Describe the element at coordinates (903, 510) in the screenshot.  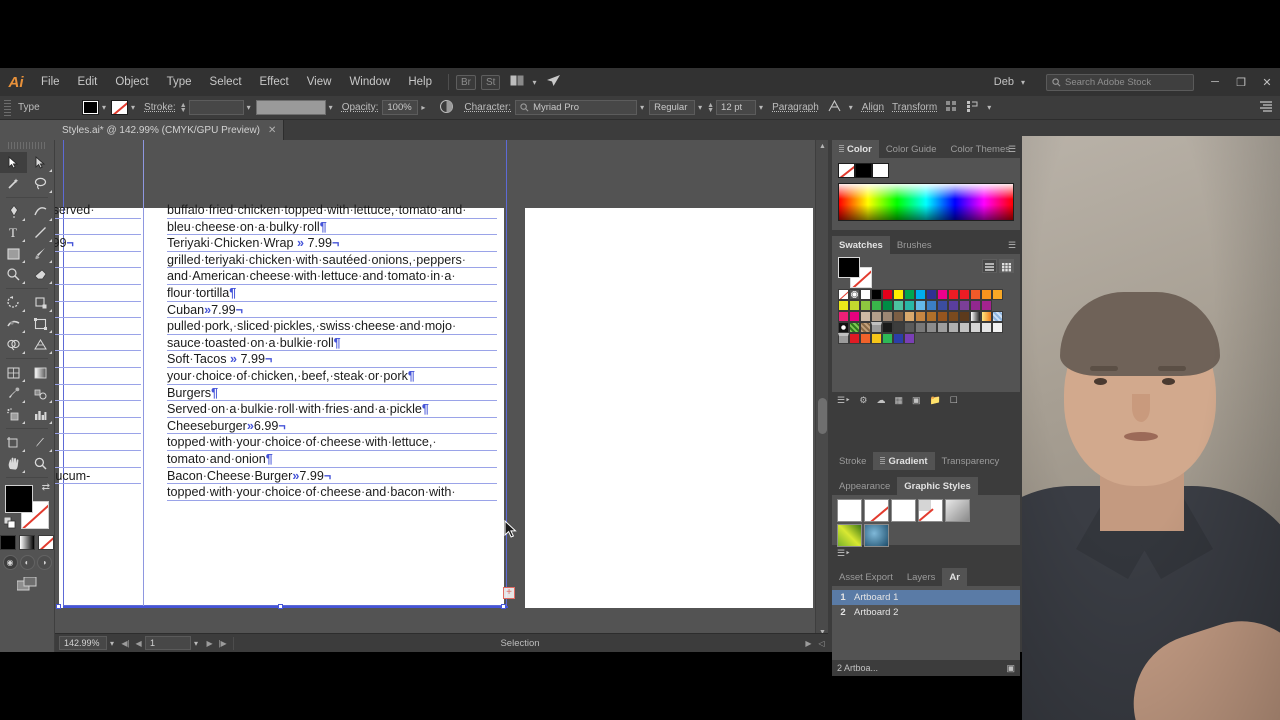
I see `graphic-style-white` at that location.